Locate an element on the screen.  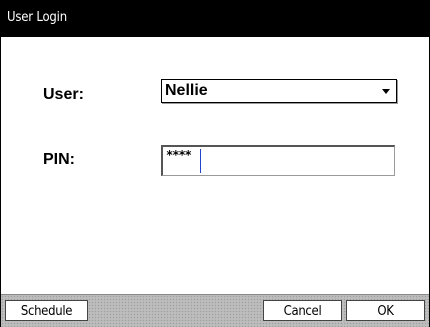
ok-button: OK is located at coordinates (385, 310).